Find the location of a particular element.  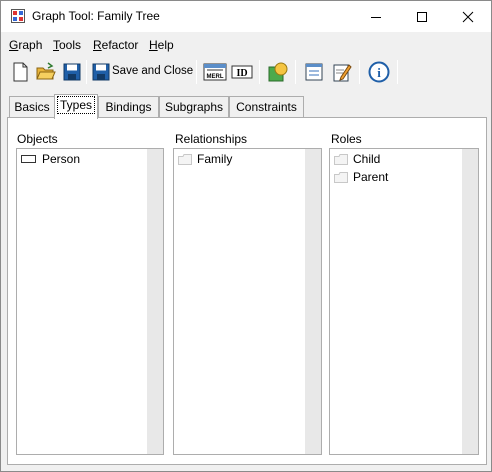

object-type-icon is located at coordinates (28, 159).